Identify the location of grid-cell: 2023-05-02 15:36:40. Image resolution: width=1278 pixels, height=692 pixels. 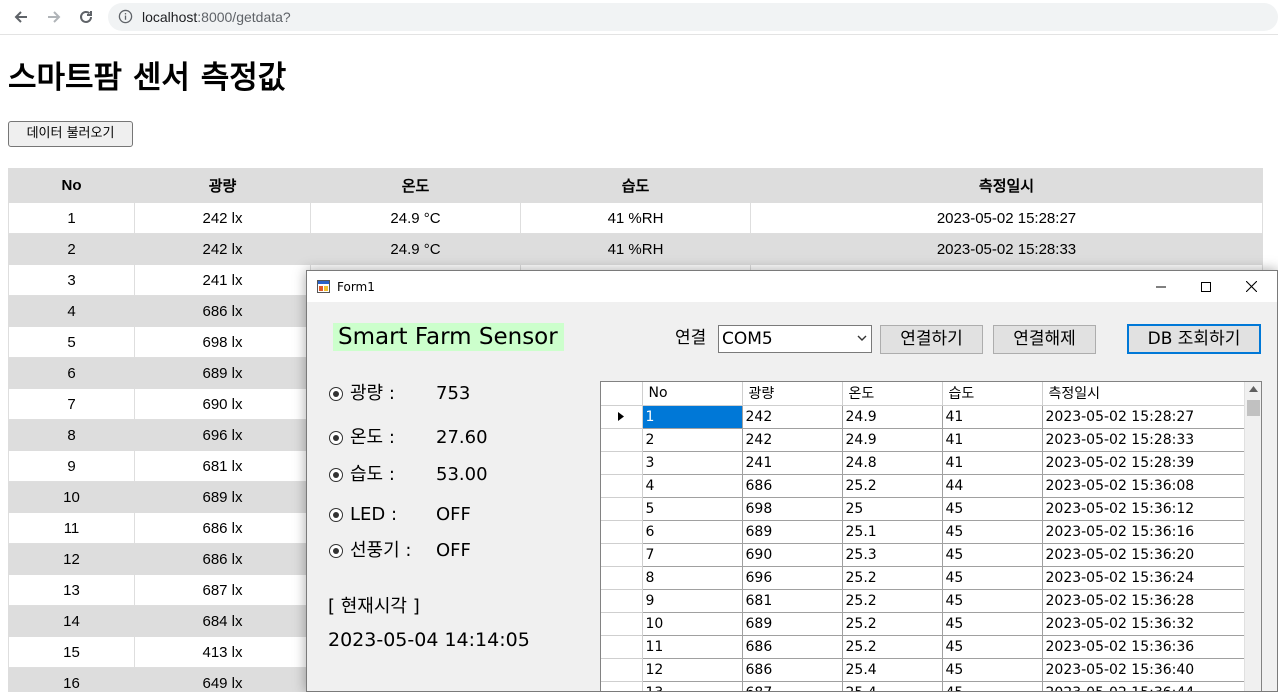
(1143, 670).